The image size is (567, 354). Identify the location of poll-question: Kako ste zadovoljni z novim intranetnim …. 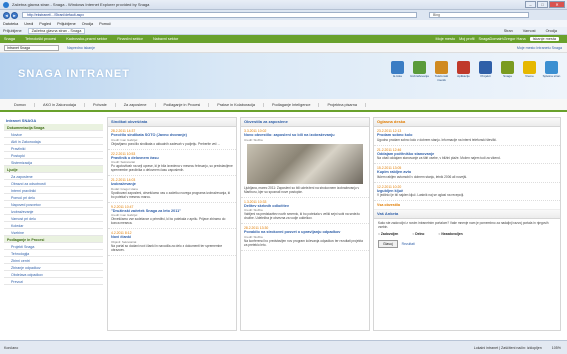
(463, 225).